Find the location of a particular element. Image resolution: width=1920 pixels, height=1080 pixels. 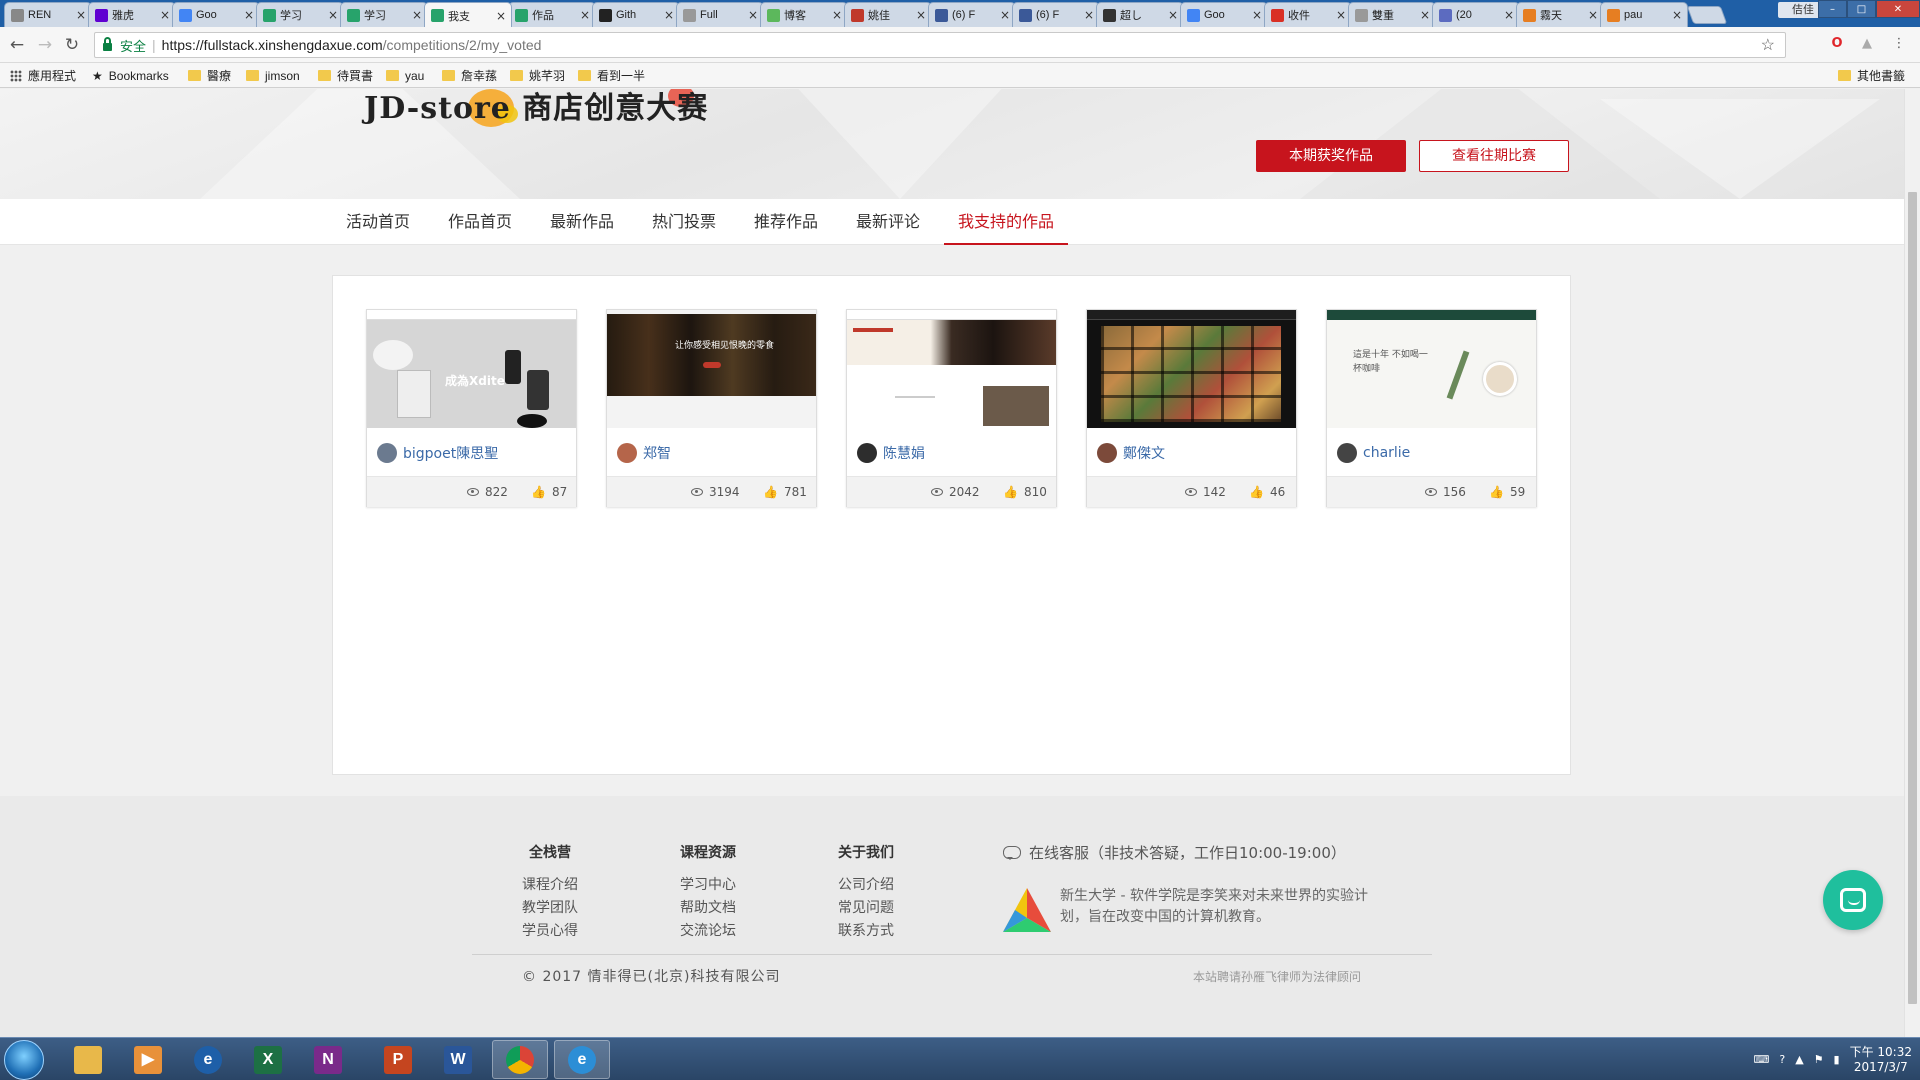

bookmark-folder-zhan: 詹幸蓀 is located at coordinates (469, 75).